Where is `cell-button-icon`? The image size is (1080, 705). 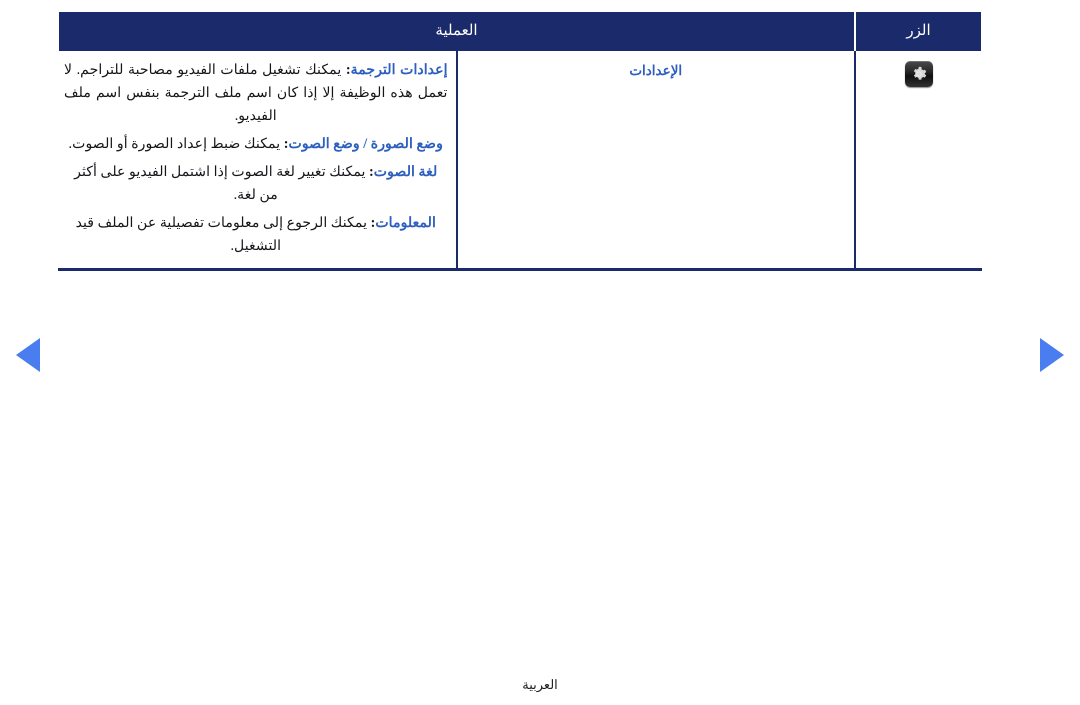 cell-button-icon is located at coordinates (918, 161).